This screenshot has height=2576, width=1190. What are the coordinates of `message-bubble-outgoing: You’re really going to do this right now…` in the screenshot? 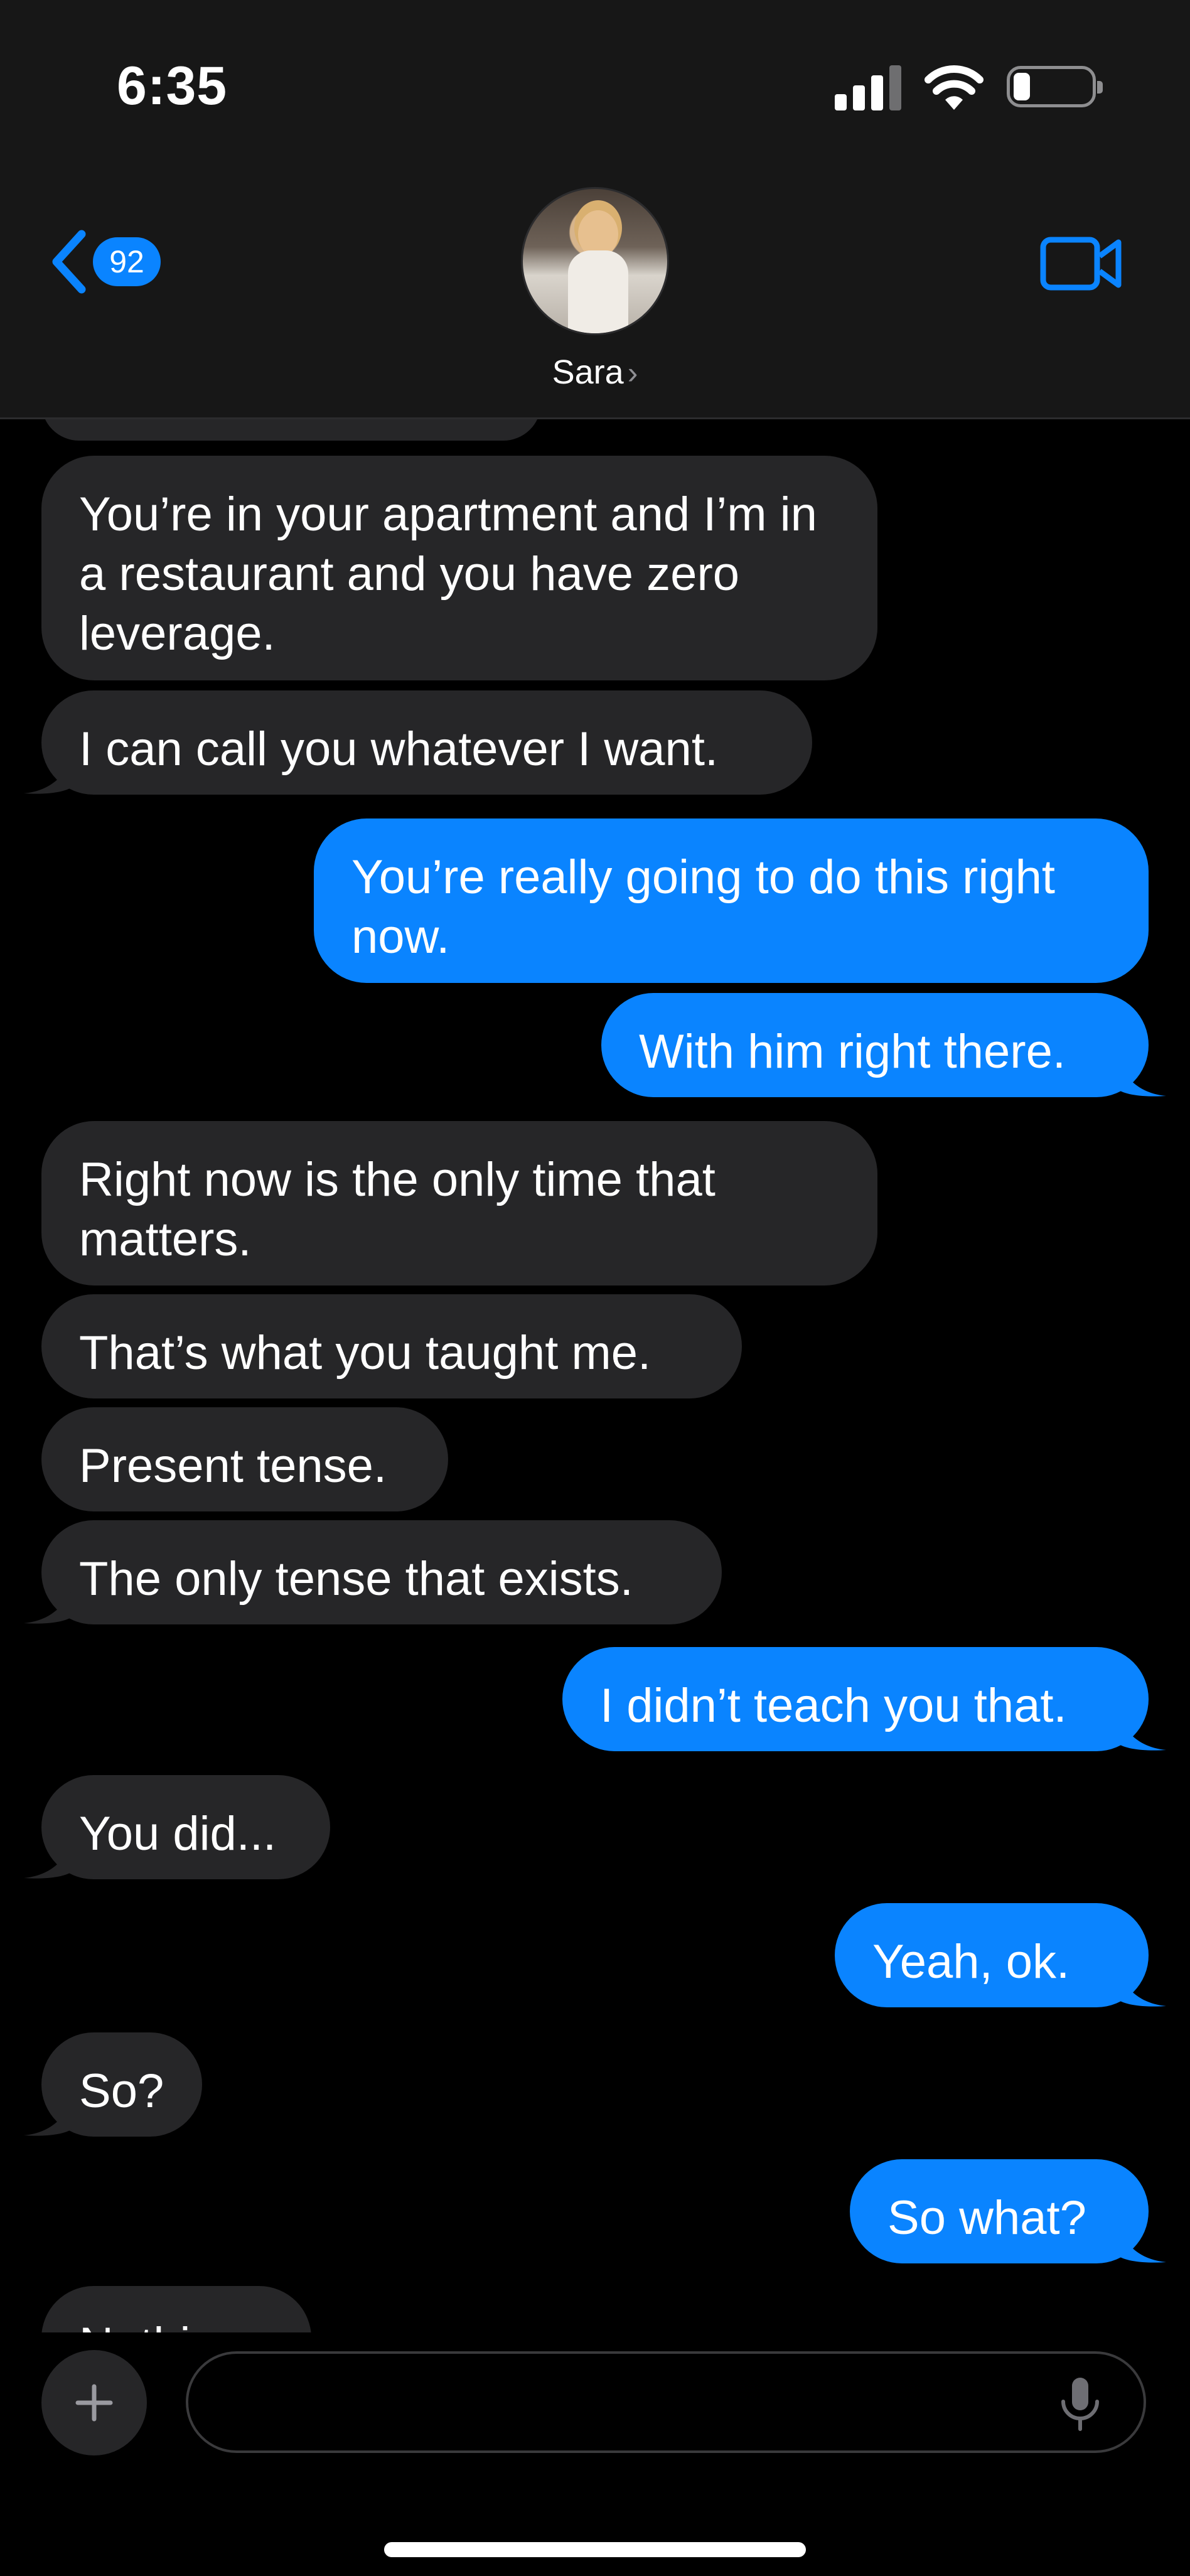 It's located at (732, 900).